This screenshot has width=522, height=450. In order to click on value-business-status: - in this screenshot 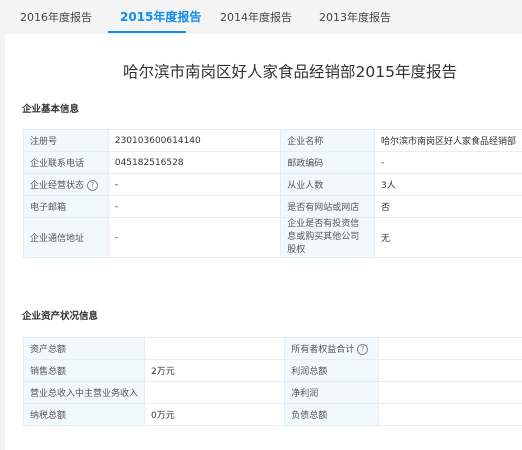, I will do `click(194, 184)`.